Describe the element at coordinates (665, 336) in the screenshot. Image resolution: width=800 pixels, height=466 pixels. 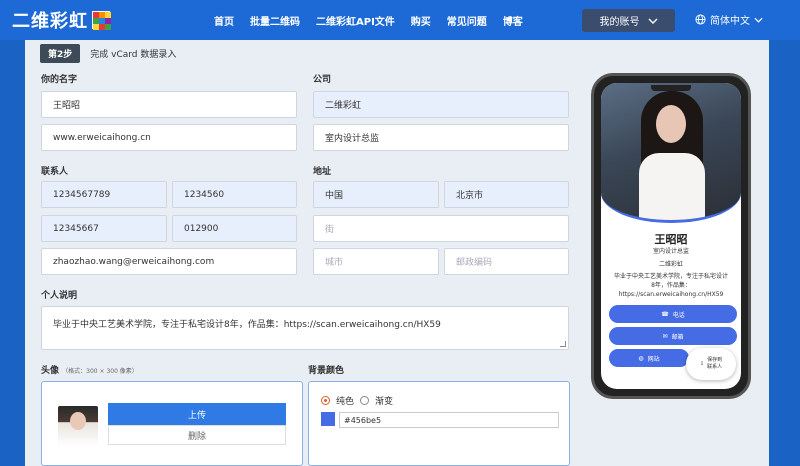
I see `envelope-icon: ✉` at that location.